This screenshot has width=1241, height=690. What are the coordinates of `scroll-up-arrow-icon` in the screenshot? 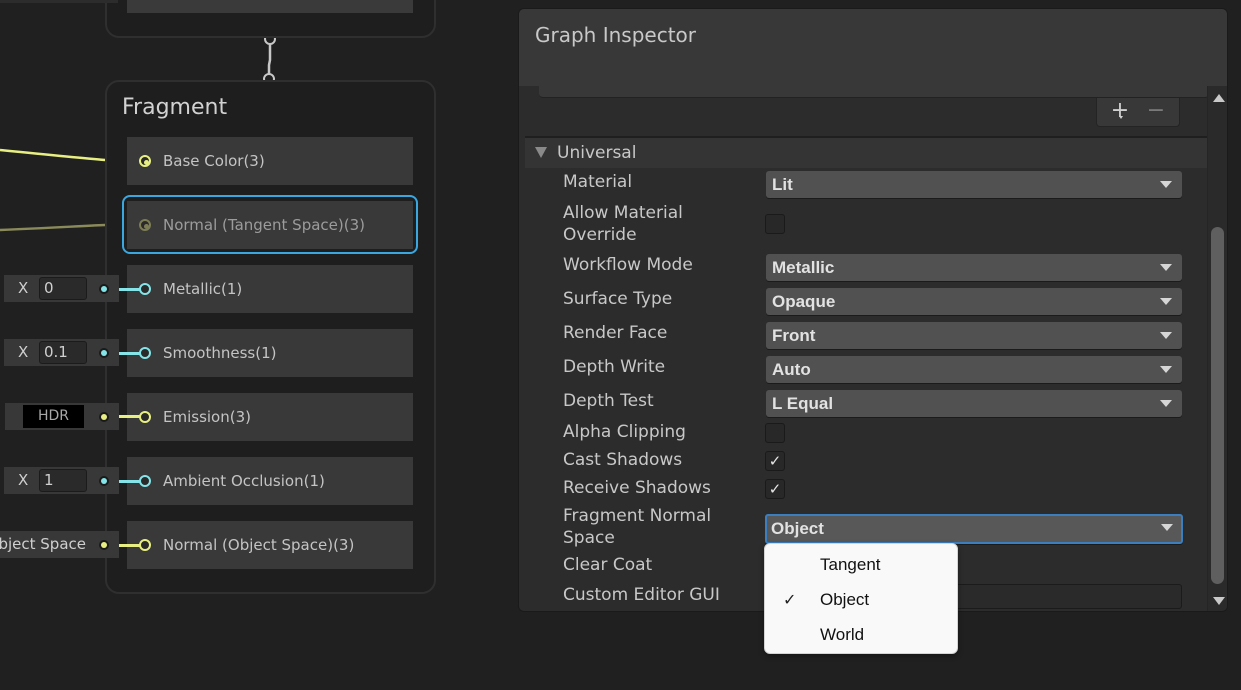 It's located at (1219, 98).